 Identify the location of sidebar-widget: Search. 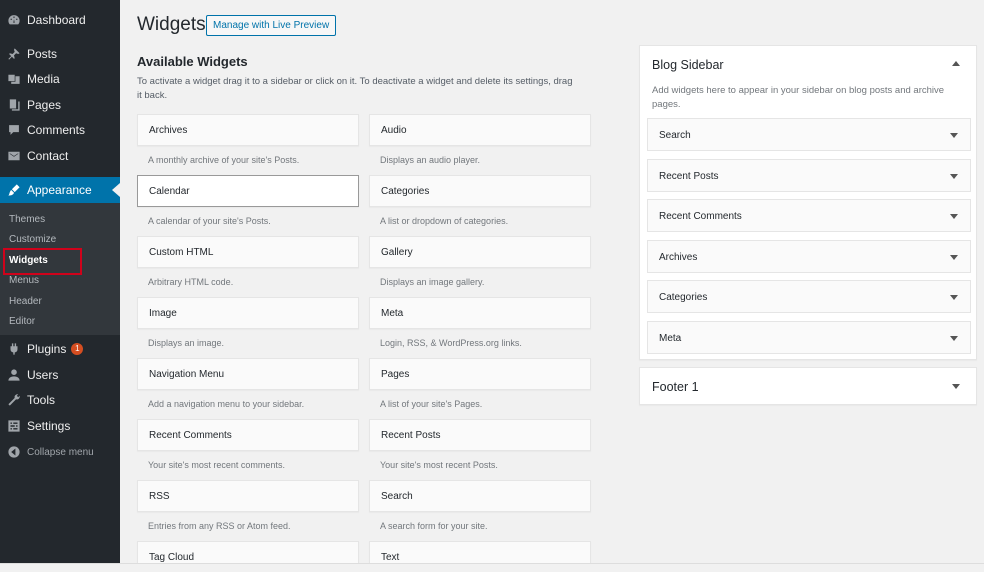
(809, 134).